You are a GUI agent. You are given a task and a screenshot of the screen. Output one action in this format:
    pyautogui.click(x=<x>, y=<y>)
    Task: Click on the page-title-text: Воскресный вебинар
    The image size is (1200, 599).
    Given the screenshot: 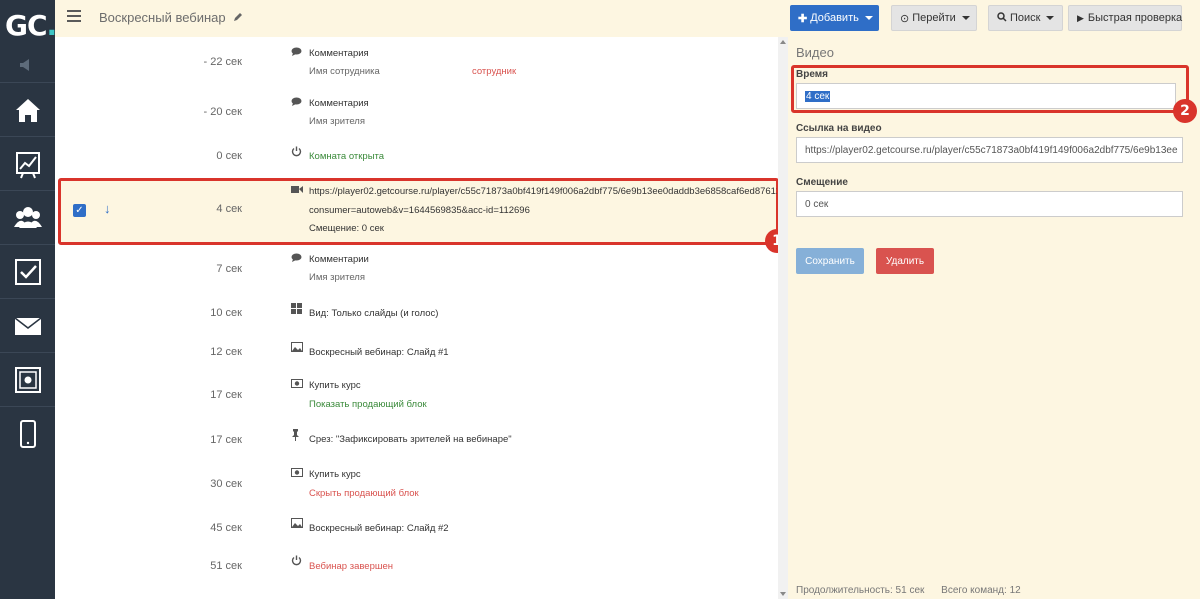 What is the action you would take?
    pyautogui.click(x=162, y=17)
    